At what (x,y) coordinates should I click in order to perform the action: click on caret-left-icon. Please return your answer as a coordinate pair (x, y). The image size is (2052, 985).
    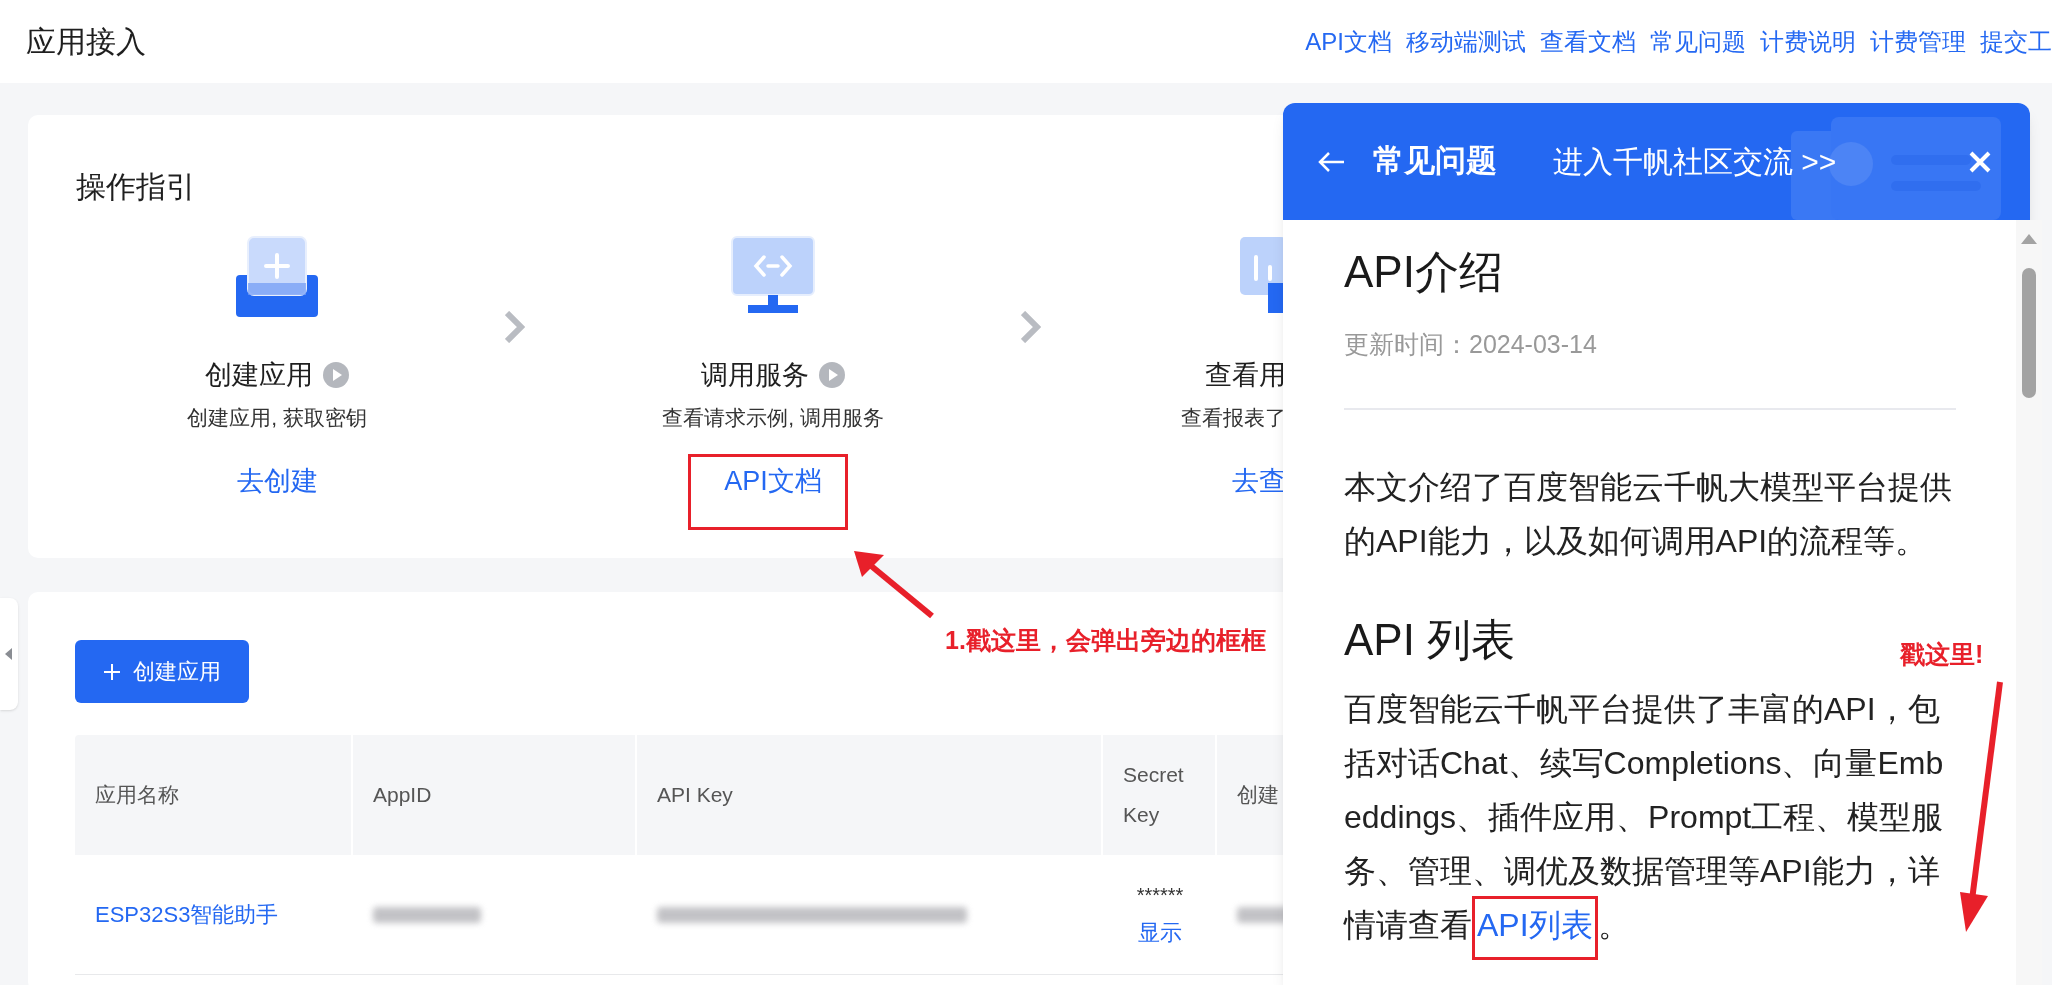
    Looking at the image, I should click on (9, 654).